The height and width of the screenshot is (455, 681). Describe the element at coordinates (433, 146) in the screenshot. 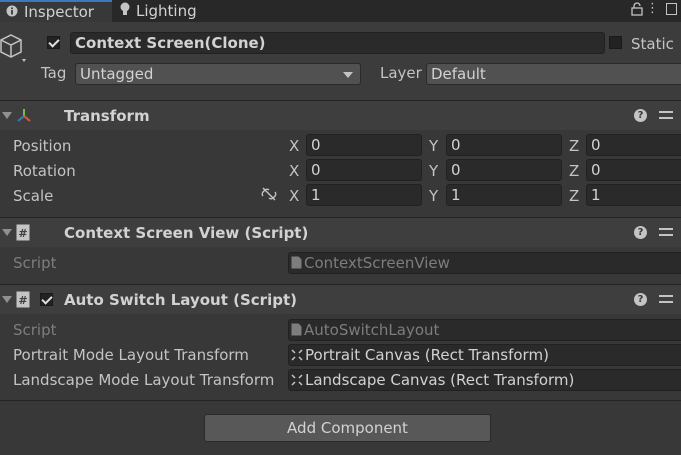

I see `position-y-label: Y` at that location.